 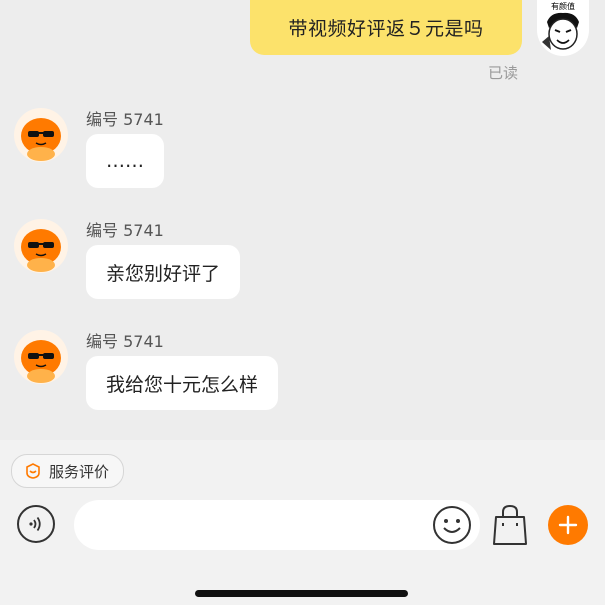 I want to click on shopping-bag-button, so click(x=510, y=525).